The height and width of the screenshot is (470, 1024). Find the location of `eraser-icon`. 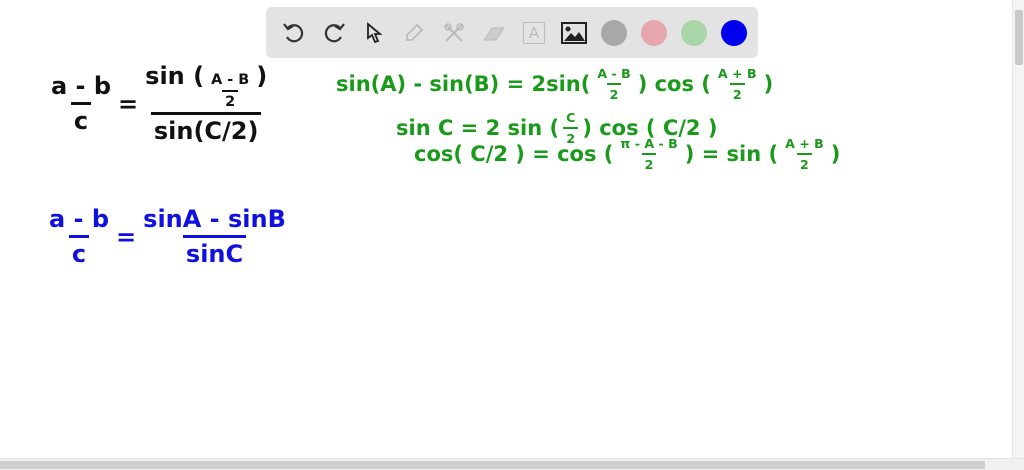

eraser-icon is located at coordinates (494, 33).